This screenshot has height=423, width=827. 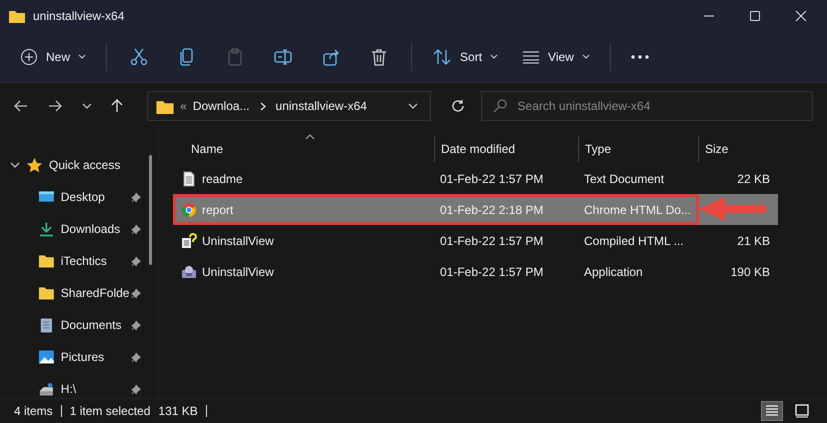 I want to click on application-icon, so click(x=189, y=272).